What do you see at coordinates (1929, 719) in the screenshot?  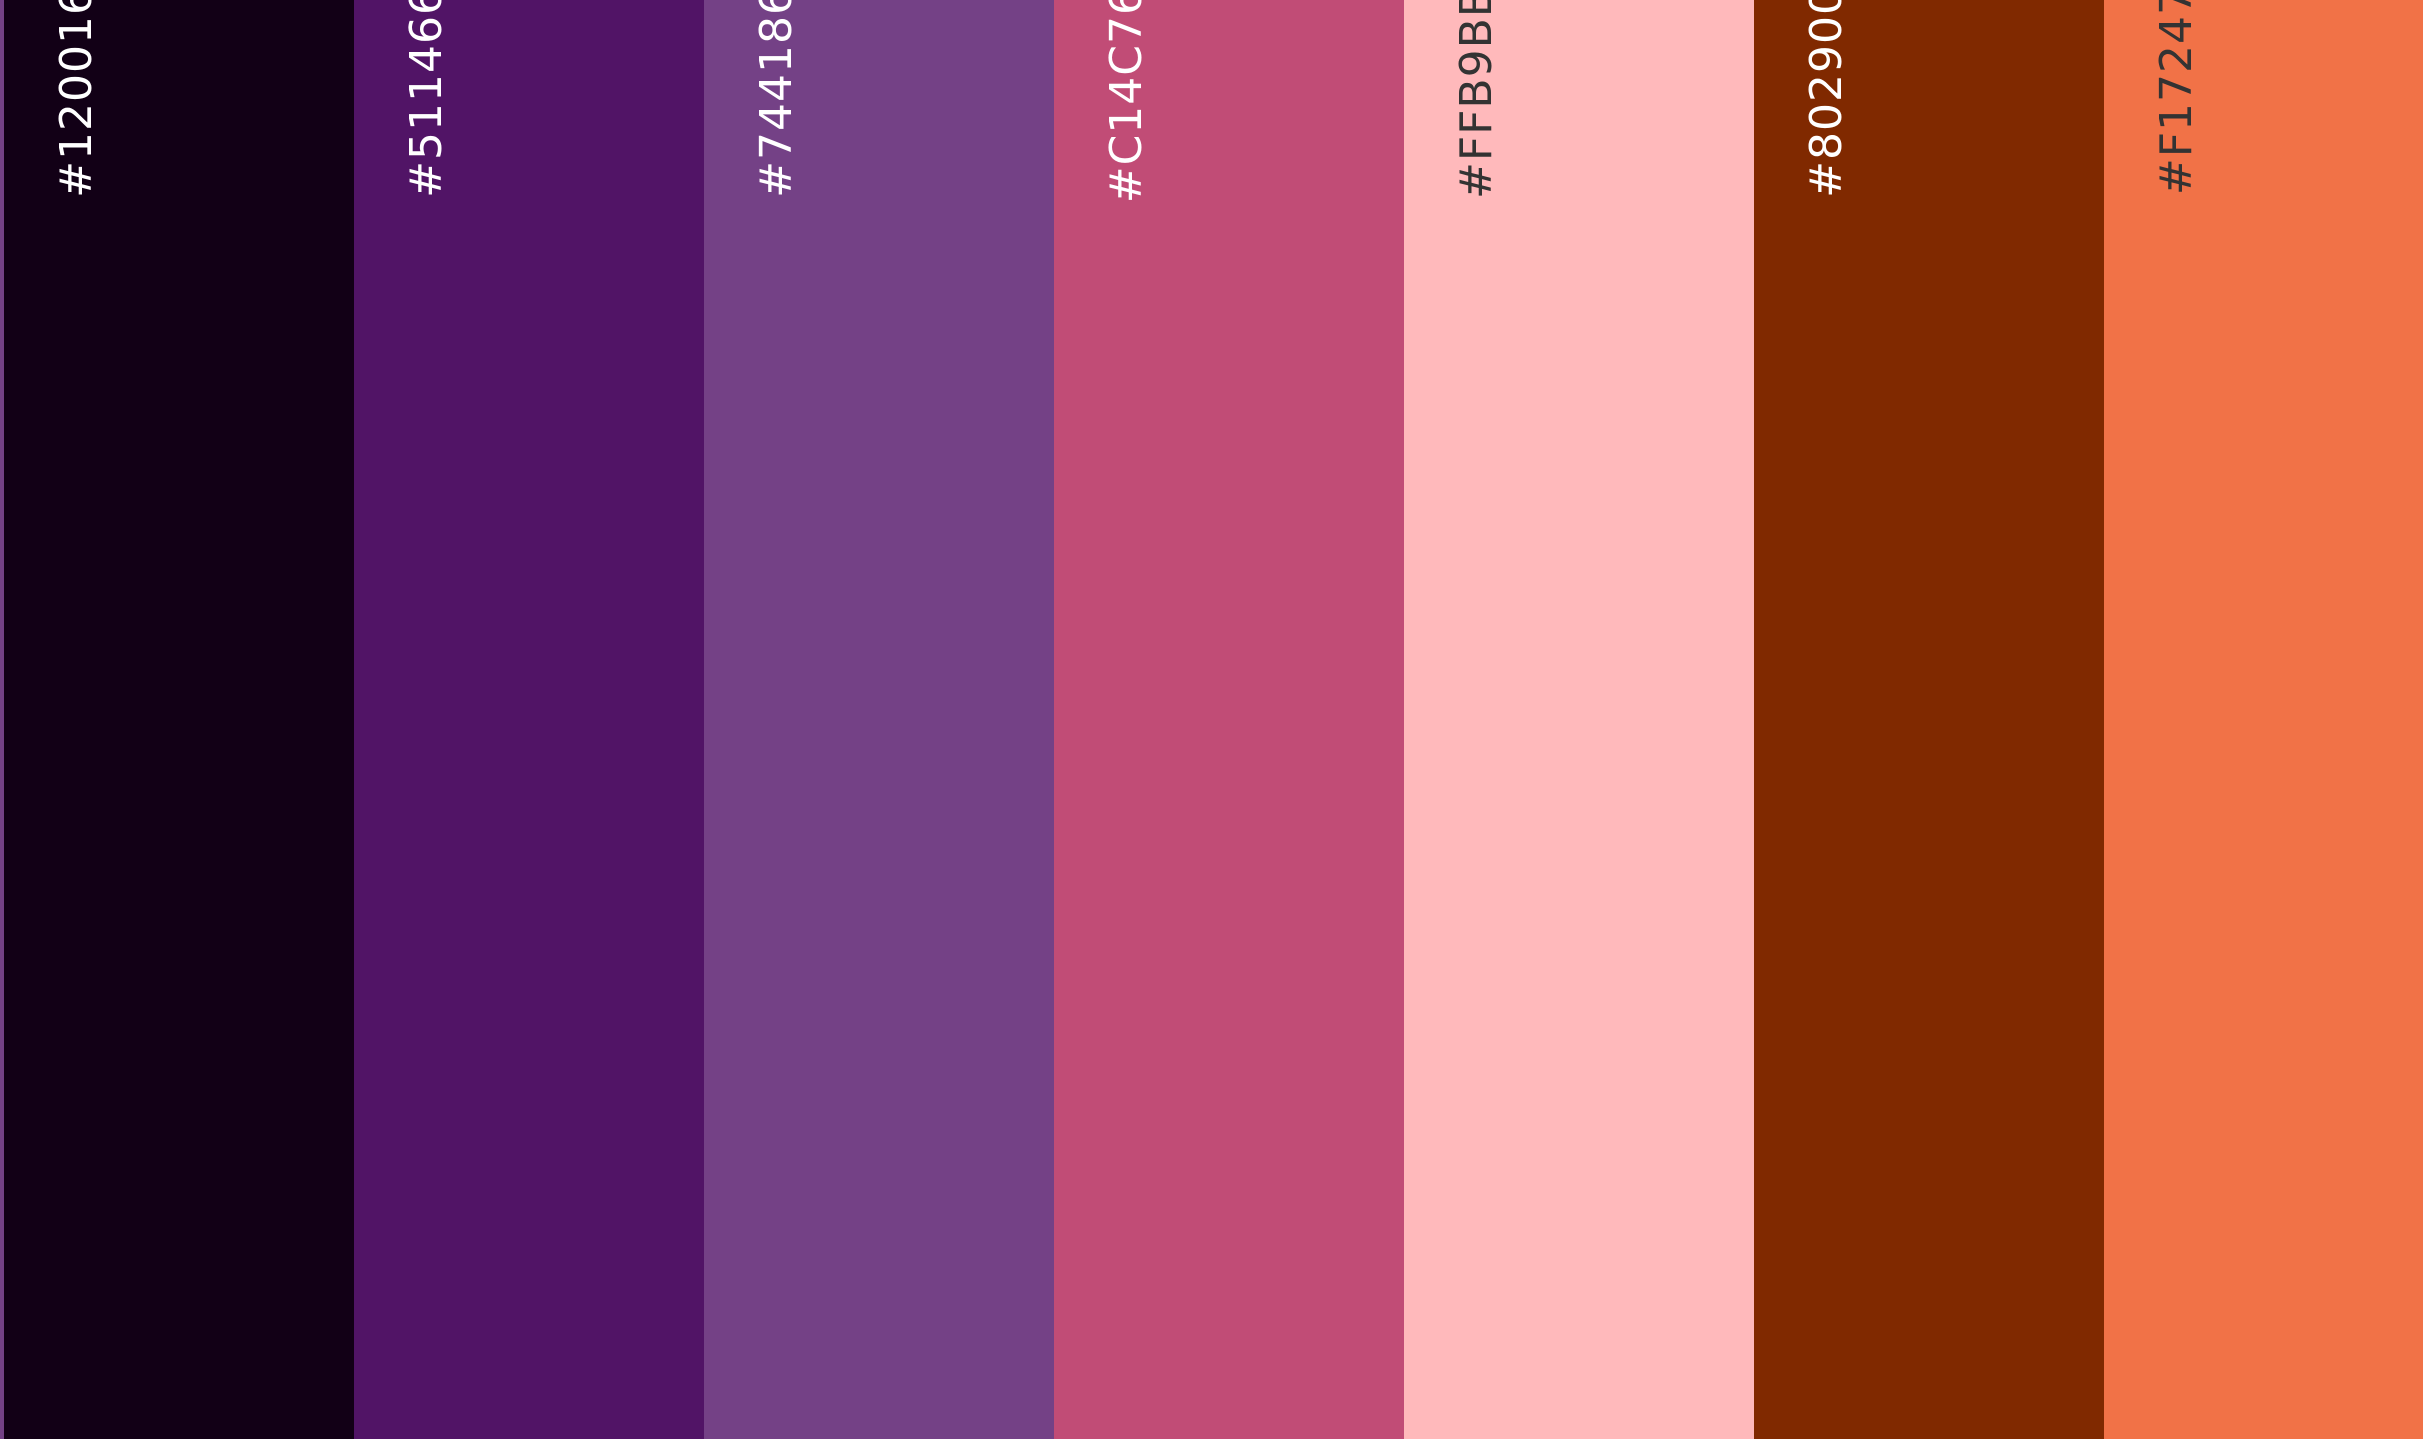 I see `color-swatch-802900: #802900` at bounding box center [1929, 719].